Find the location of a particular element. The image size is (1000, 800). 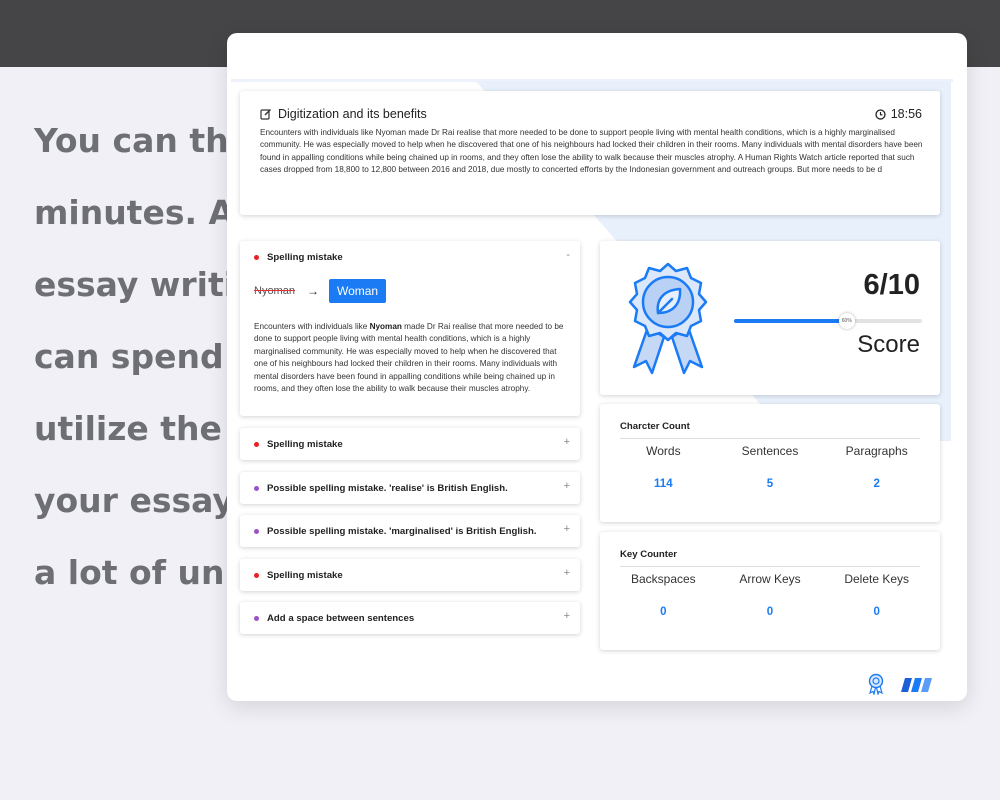

correction-row: Nyoman → Woman is located at coordinates (320, 291).